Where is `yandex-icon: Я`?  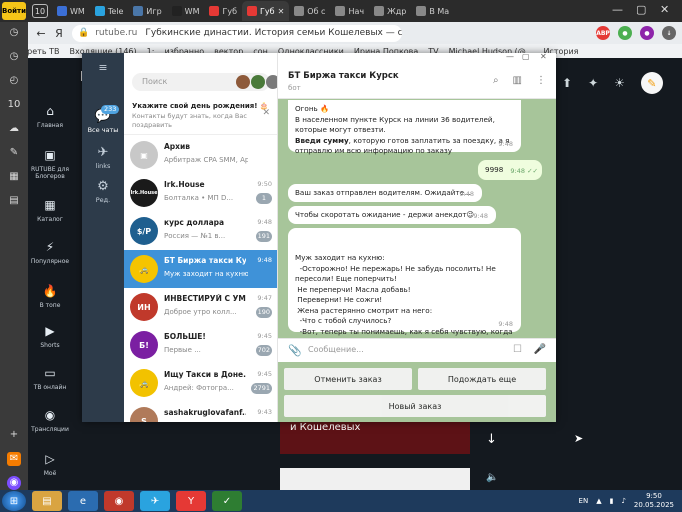 yandex-icon: Я is located at coordinates (59, 33).